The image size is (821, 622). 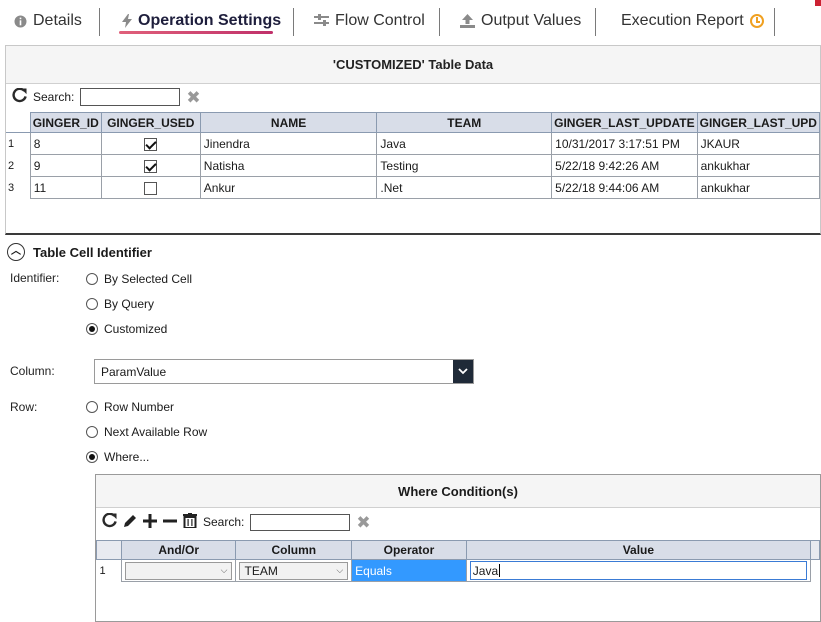 I want to click on window-edge-marker, so click(x=818, y=3).